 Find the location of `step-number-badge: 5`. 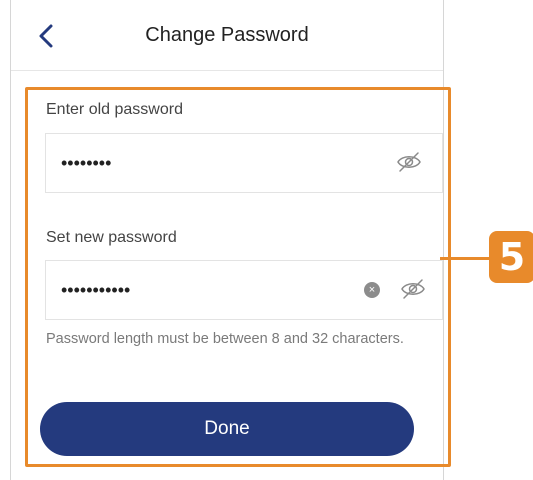

step-number-badge: 5 is located at coordinates (511, 257).